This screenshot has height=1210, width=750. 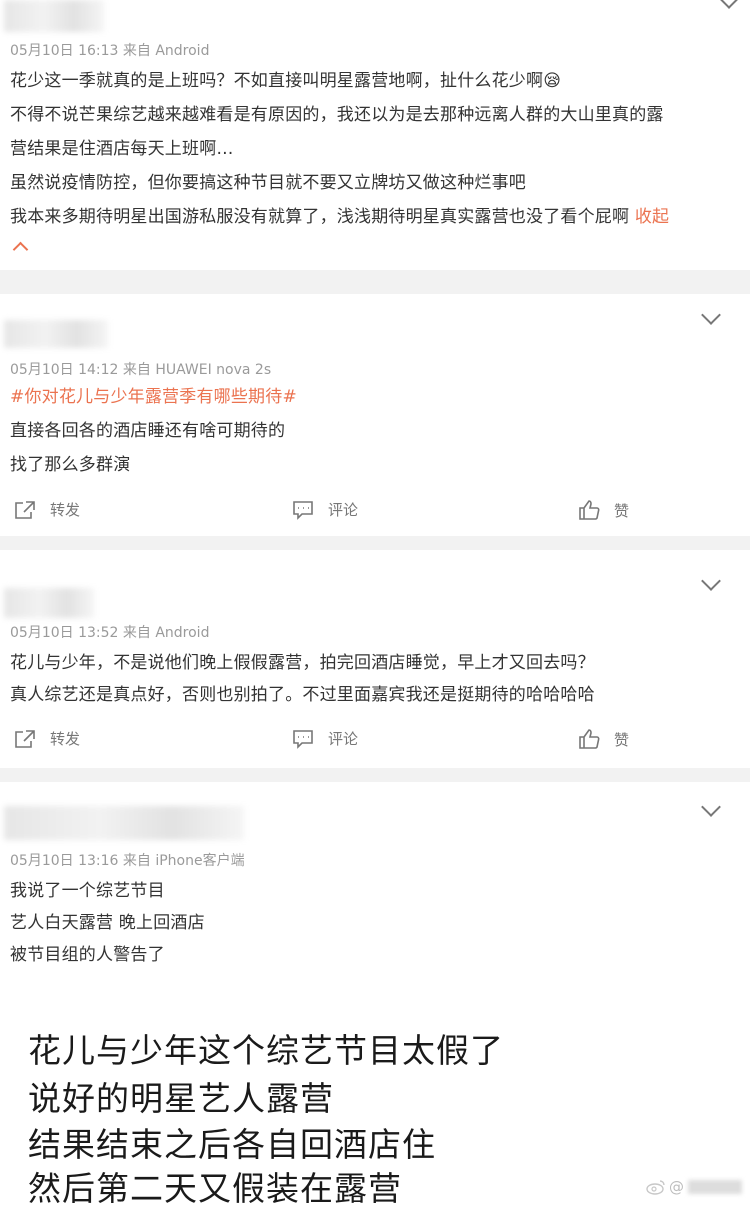 I want to click on comment-meta: 05月10日 16:13 来自 Android, so click(x=110, y=51).